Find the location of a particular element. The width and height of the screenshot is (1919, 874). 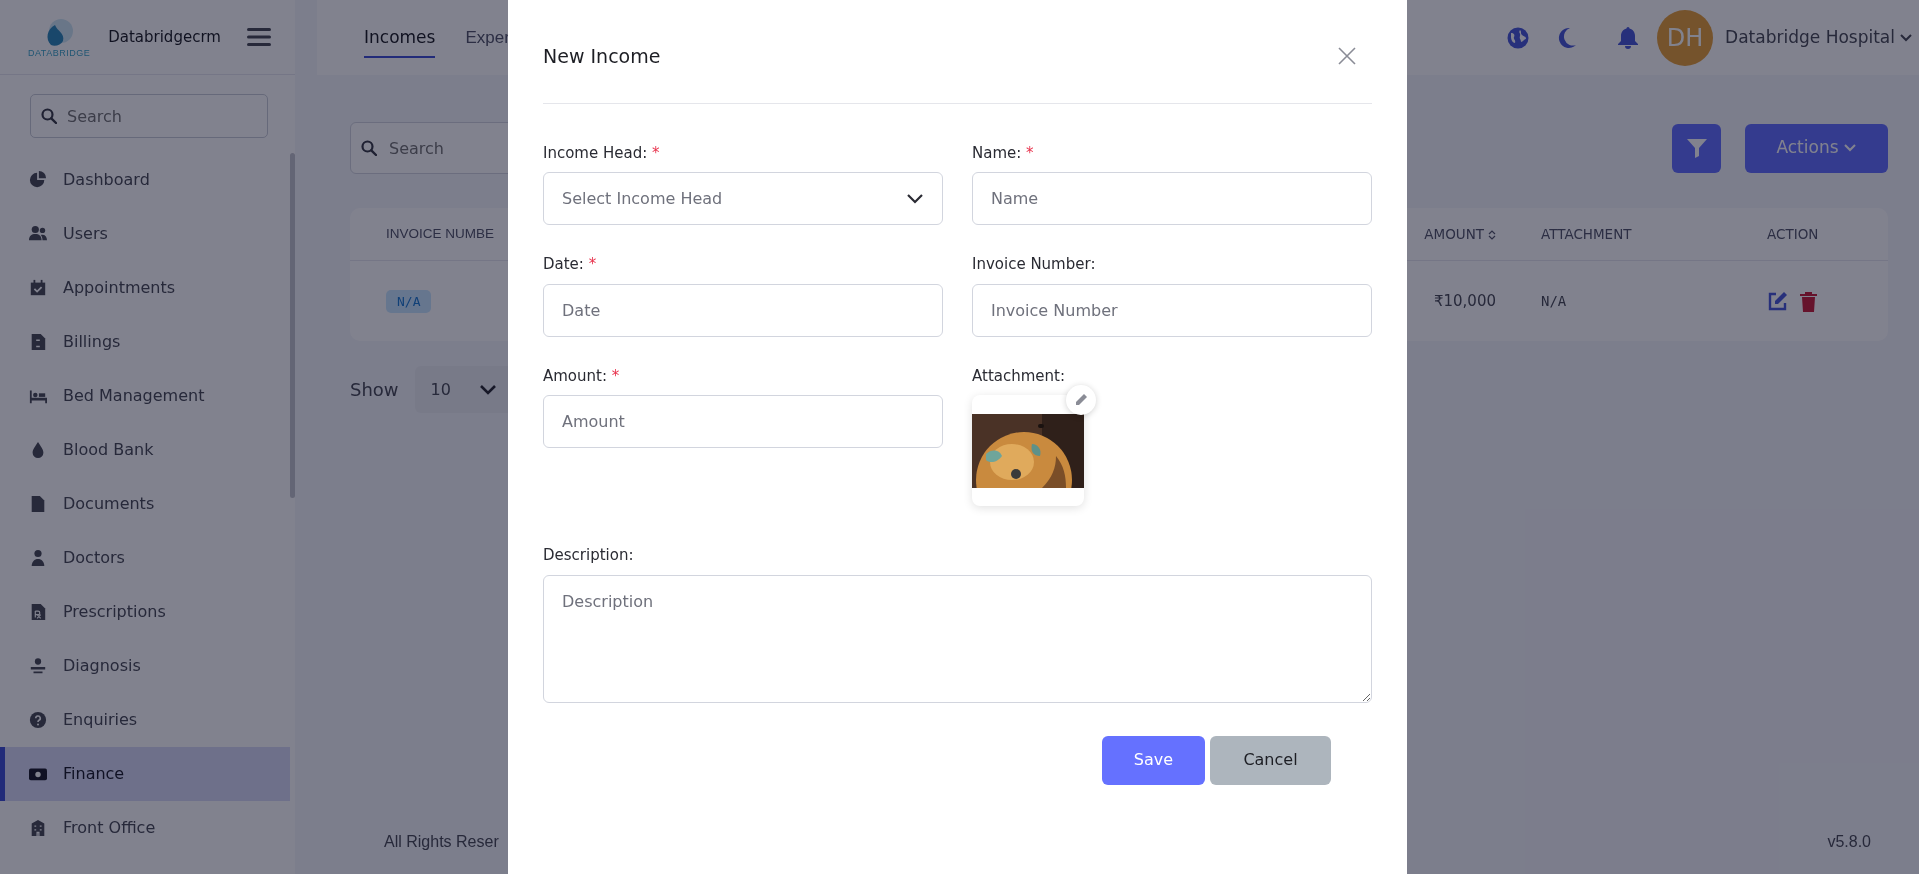

edit-icon is located at coordinates (1778, 301).